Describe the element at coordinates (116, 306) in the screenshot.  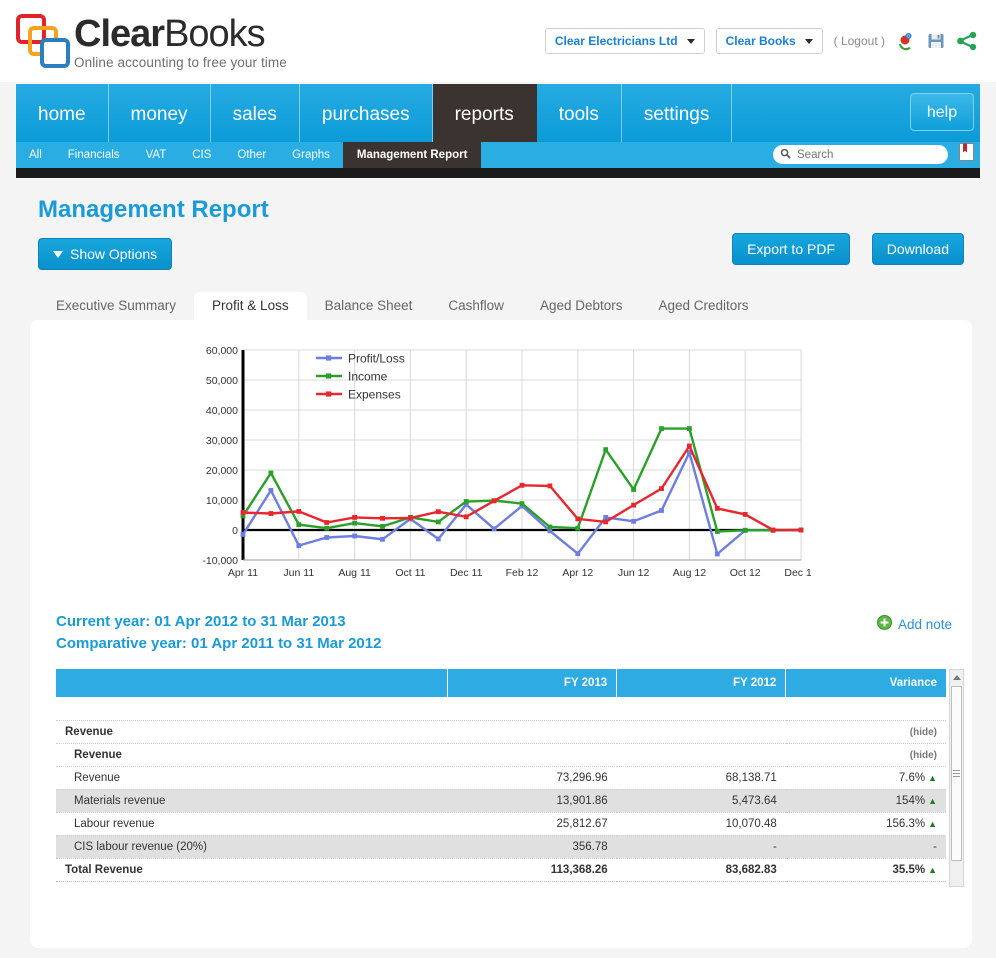
I see `tab-executive-summary: Executive Summary` at that location.